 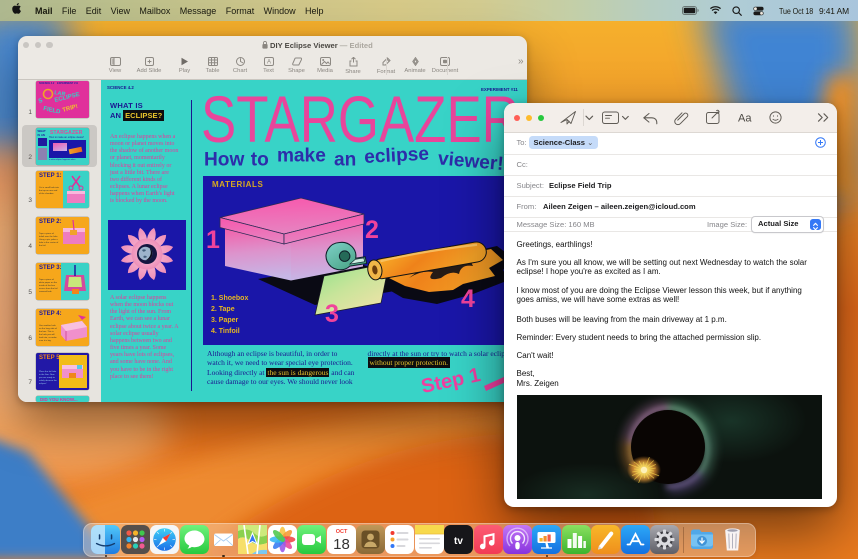 What do you see at coordinates (341, 544) in the screenshot?
I see `svg-text: 18` at bounding box center [341, 544].